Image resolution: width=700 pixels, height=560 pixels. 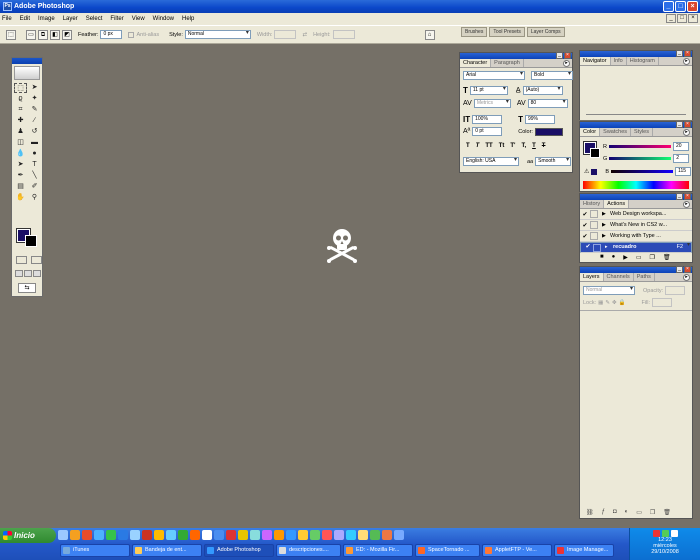 What do you see at coordinates (27, 73) in the screenshot?
I see `adobe-feather-icon` at bounding box center [27, 73].